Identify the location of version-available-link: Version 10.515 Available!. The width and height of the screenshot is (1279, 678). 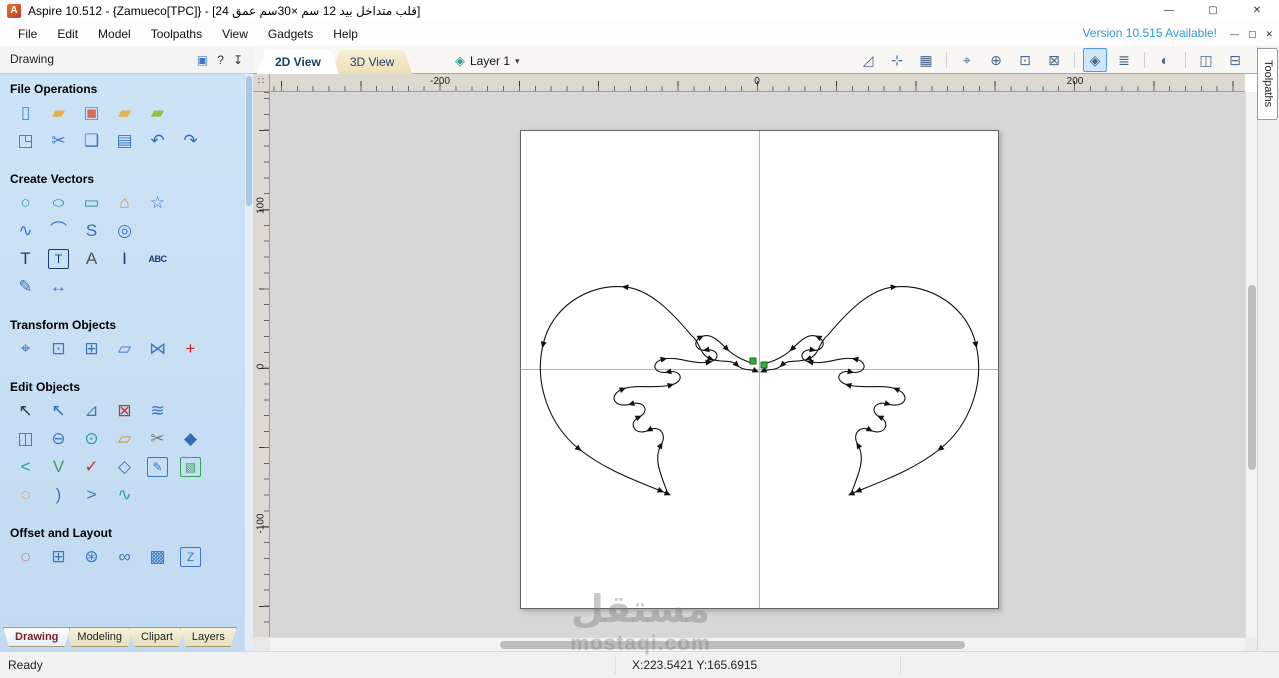
(1149, 33).